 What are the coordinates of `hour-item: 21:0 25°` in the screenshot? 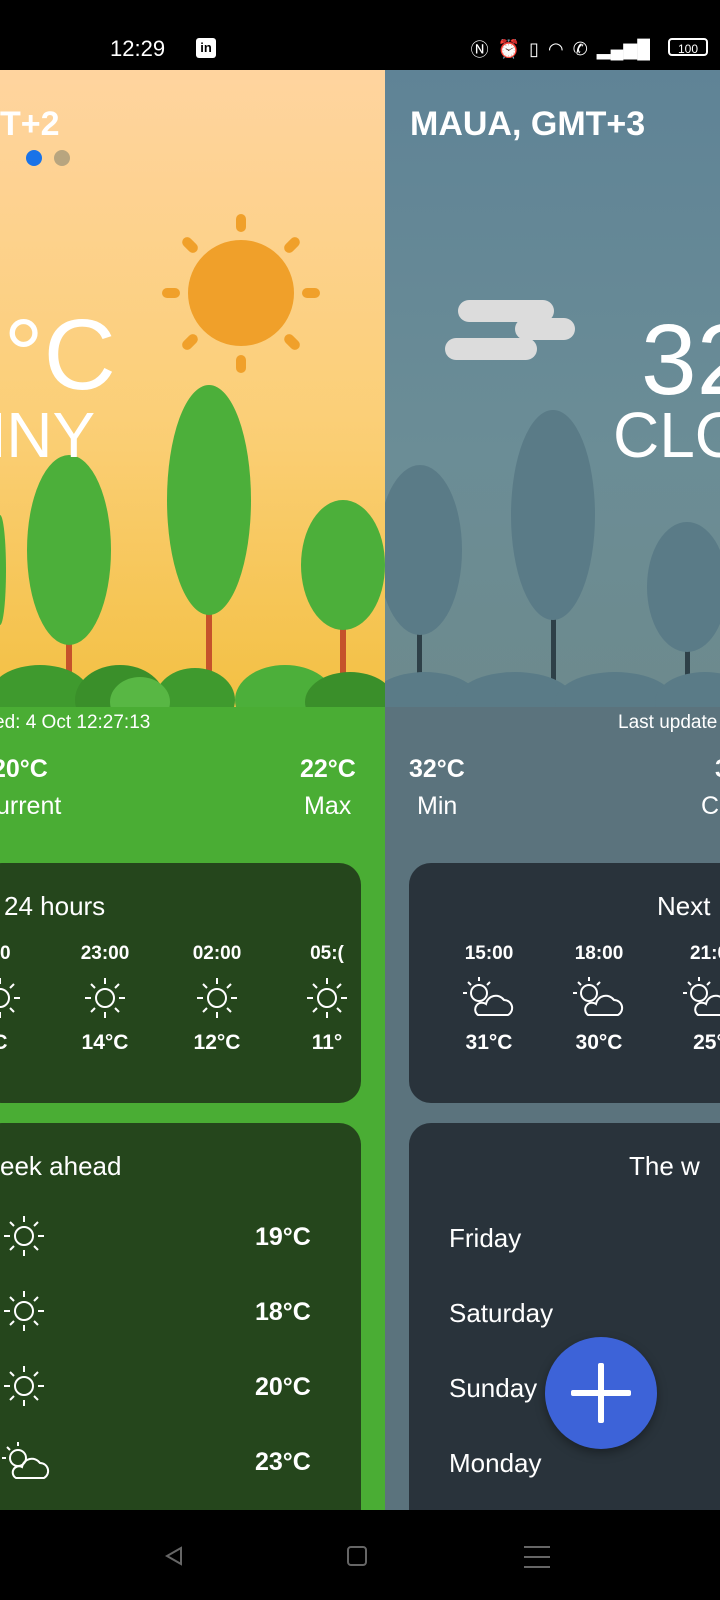 It's located at (687, 999).